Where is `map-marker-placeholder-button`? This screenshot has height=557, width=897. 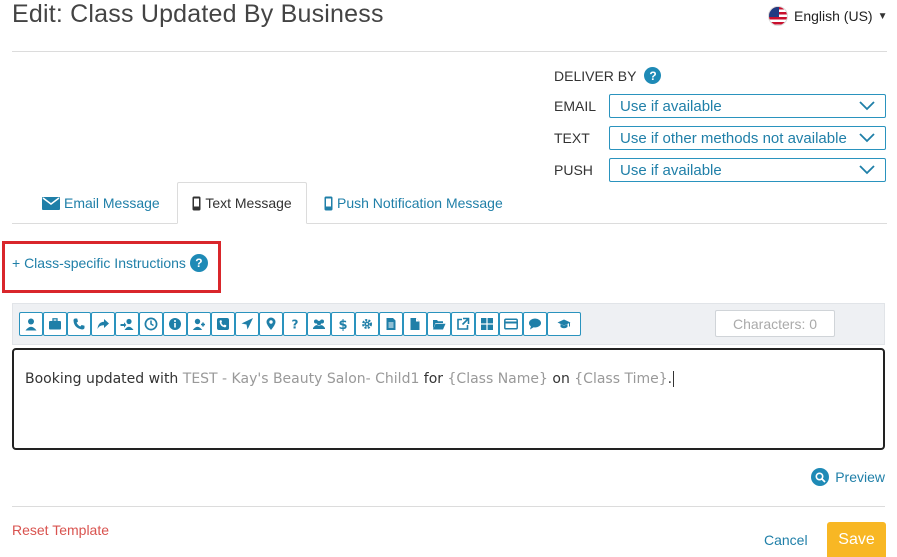 map-marker-placeholder-button is located at coordinates (271, 324).